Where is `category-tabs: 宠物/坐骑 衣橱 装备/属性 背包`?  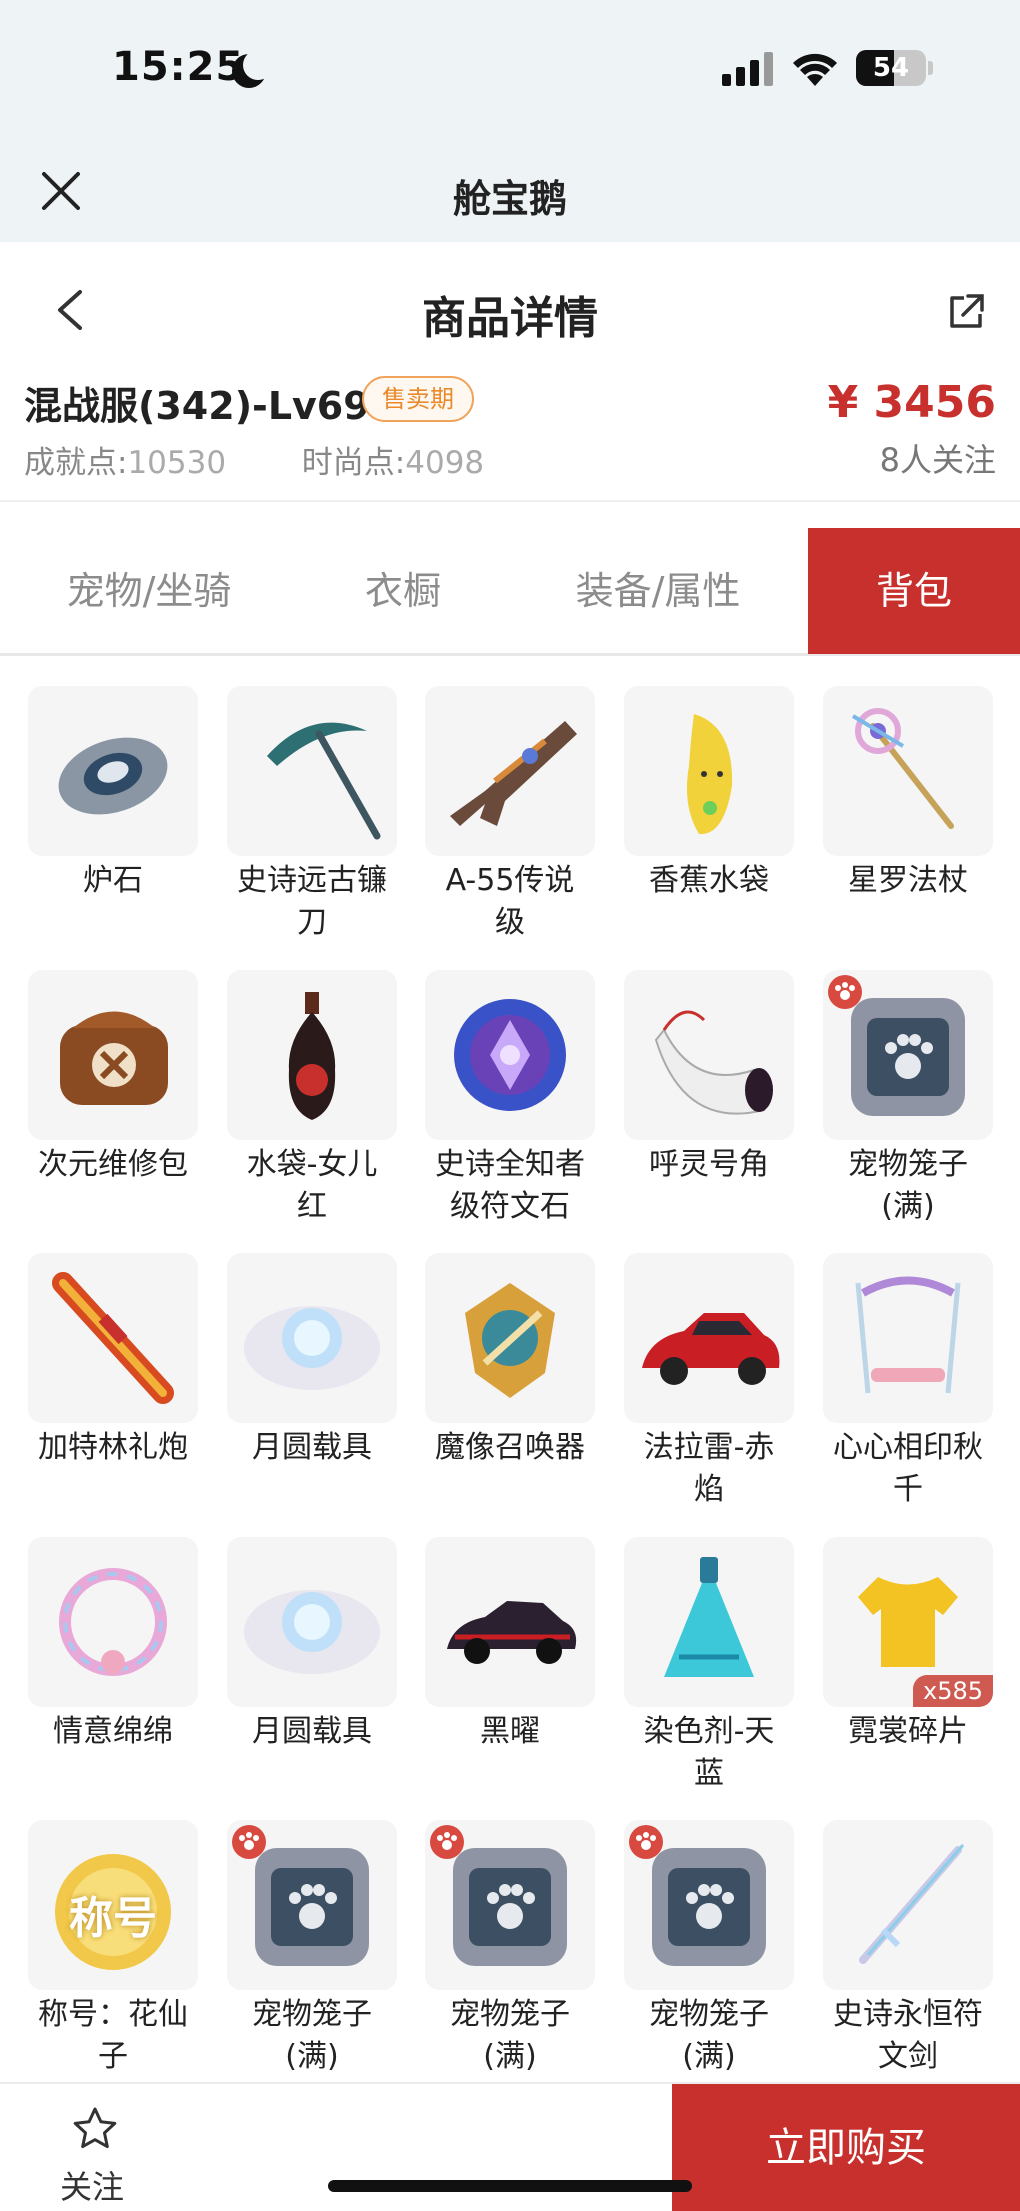
category-tabs: 宠物/坐骑 衣橱 装备/属性 背包 is located at coordinates (510, 592).